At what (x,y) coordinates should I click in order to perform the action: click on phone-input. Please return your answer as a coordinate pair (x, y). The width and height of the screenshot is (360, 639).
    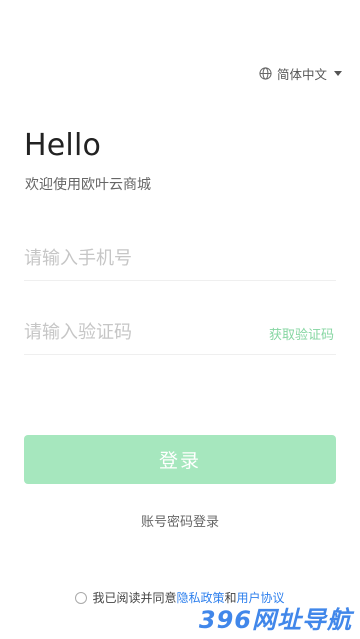
    Looking at the image, I should click on (134, 258).